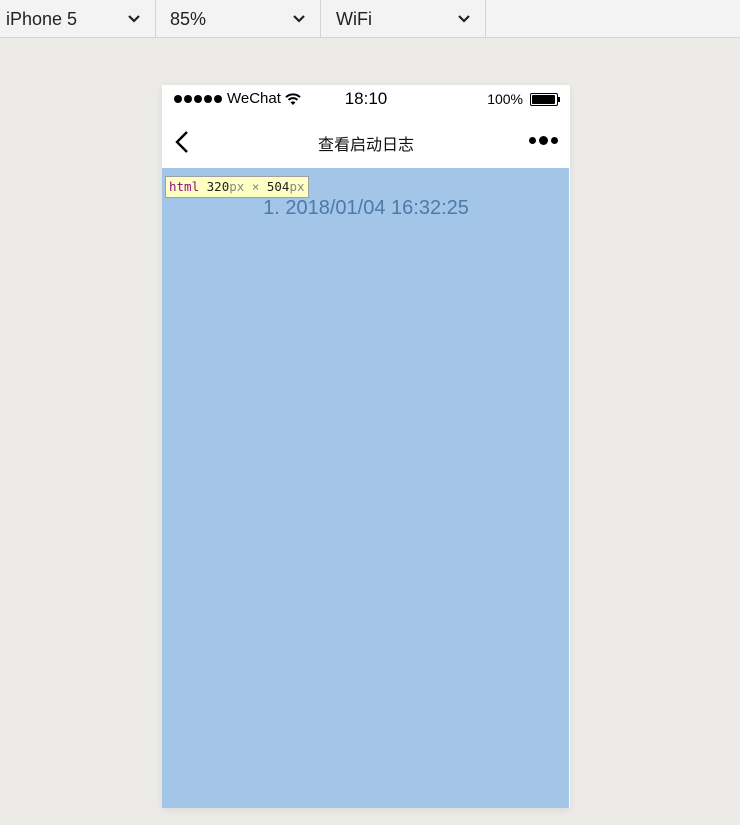 The width and height of the screenshot is (740, 825). I want to click on zoom-select: 85%, so click(238, 19).